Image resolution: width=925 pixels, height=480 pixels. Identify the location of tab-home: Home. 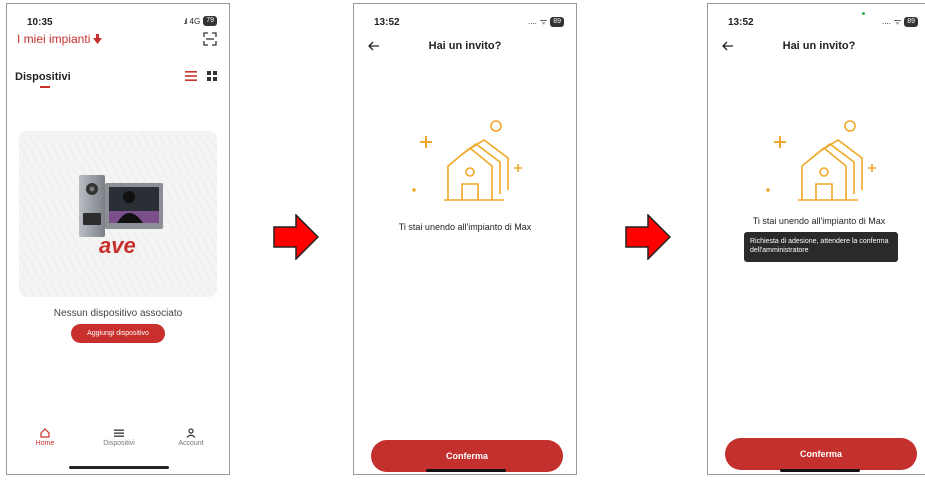
(45, 437).